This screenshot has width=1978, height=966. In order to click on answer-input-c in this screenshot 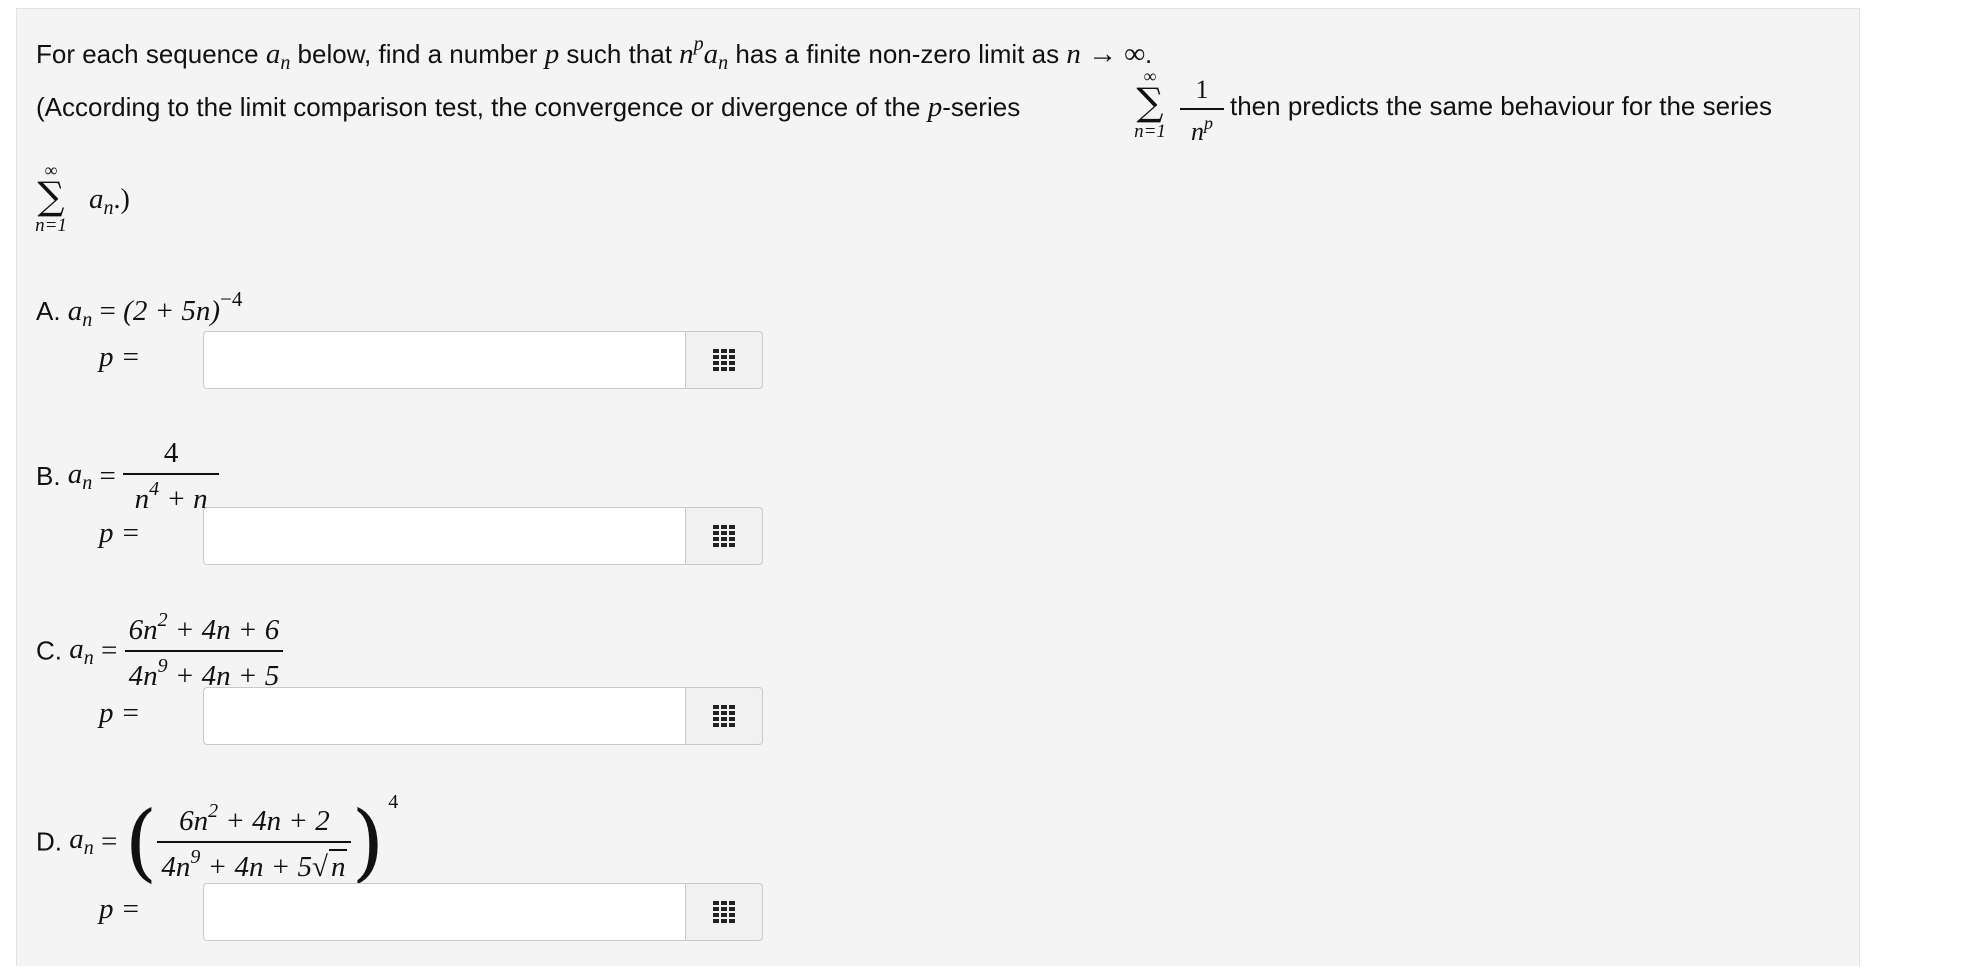, I will do `click(444, 716)`.